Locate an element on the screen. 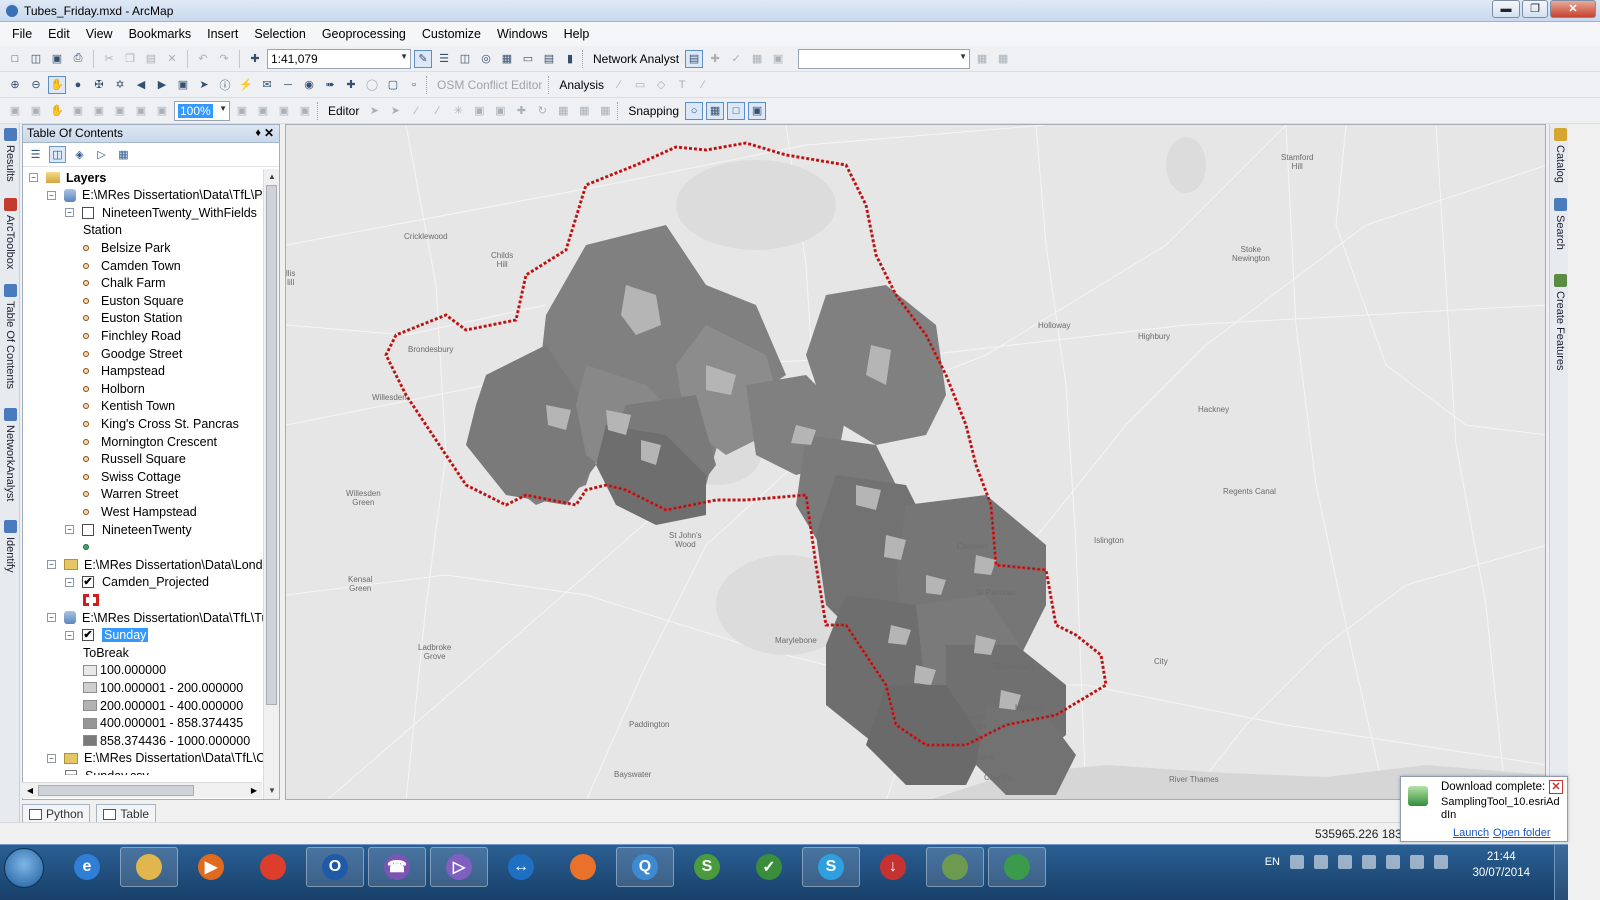 The width and height of the screenshot is (1600, 900). toc-row: Euston Square is located at coordinates (133, 300).